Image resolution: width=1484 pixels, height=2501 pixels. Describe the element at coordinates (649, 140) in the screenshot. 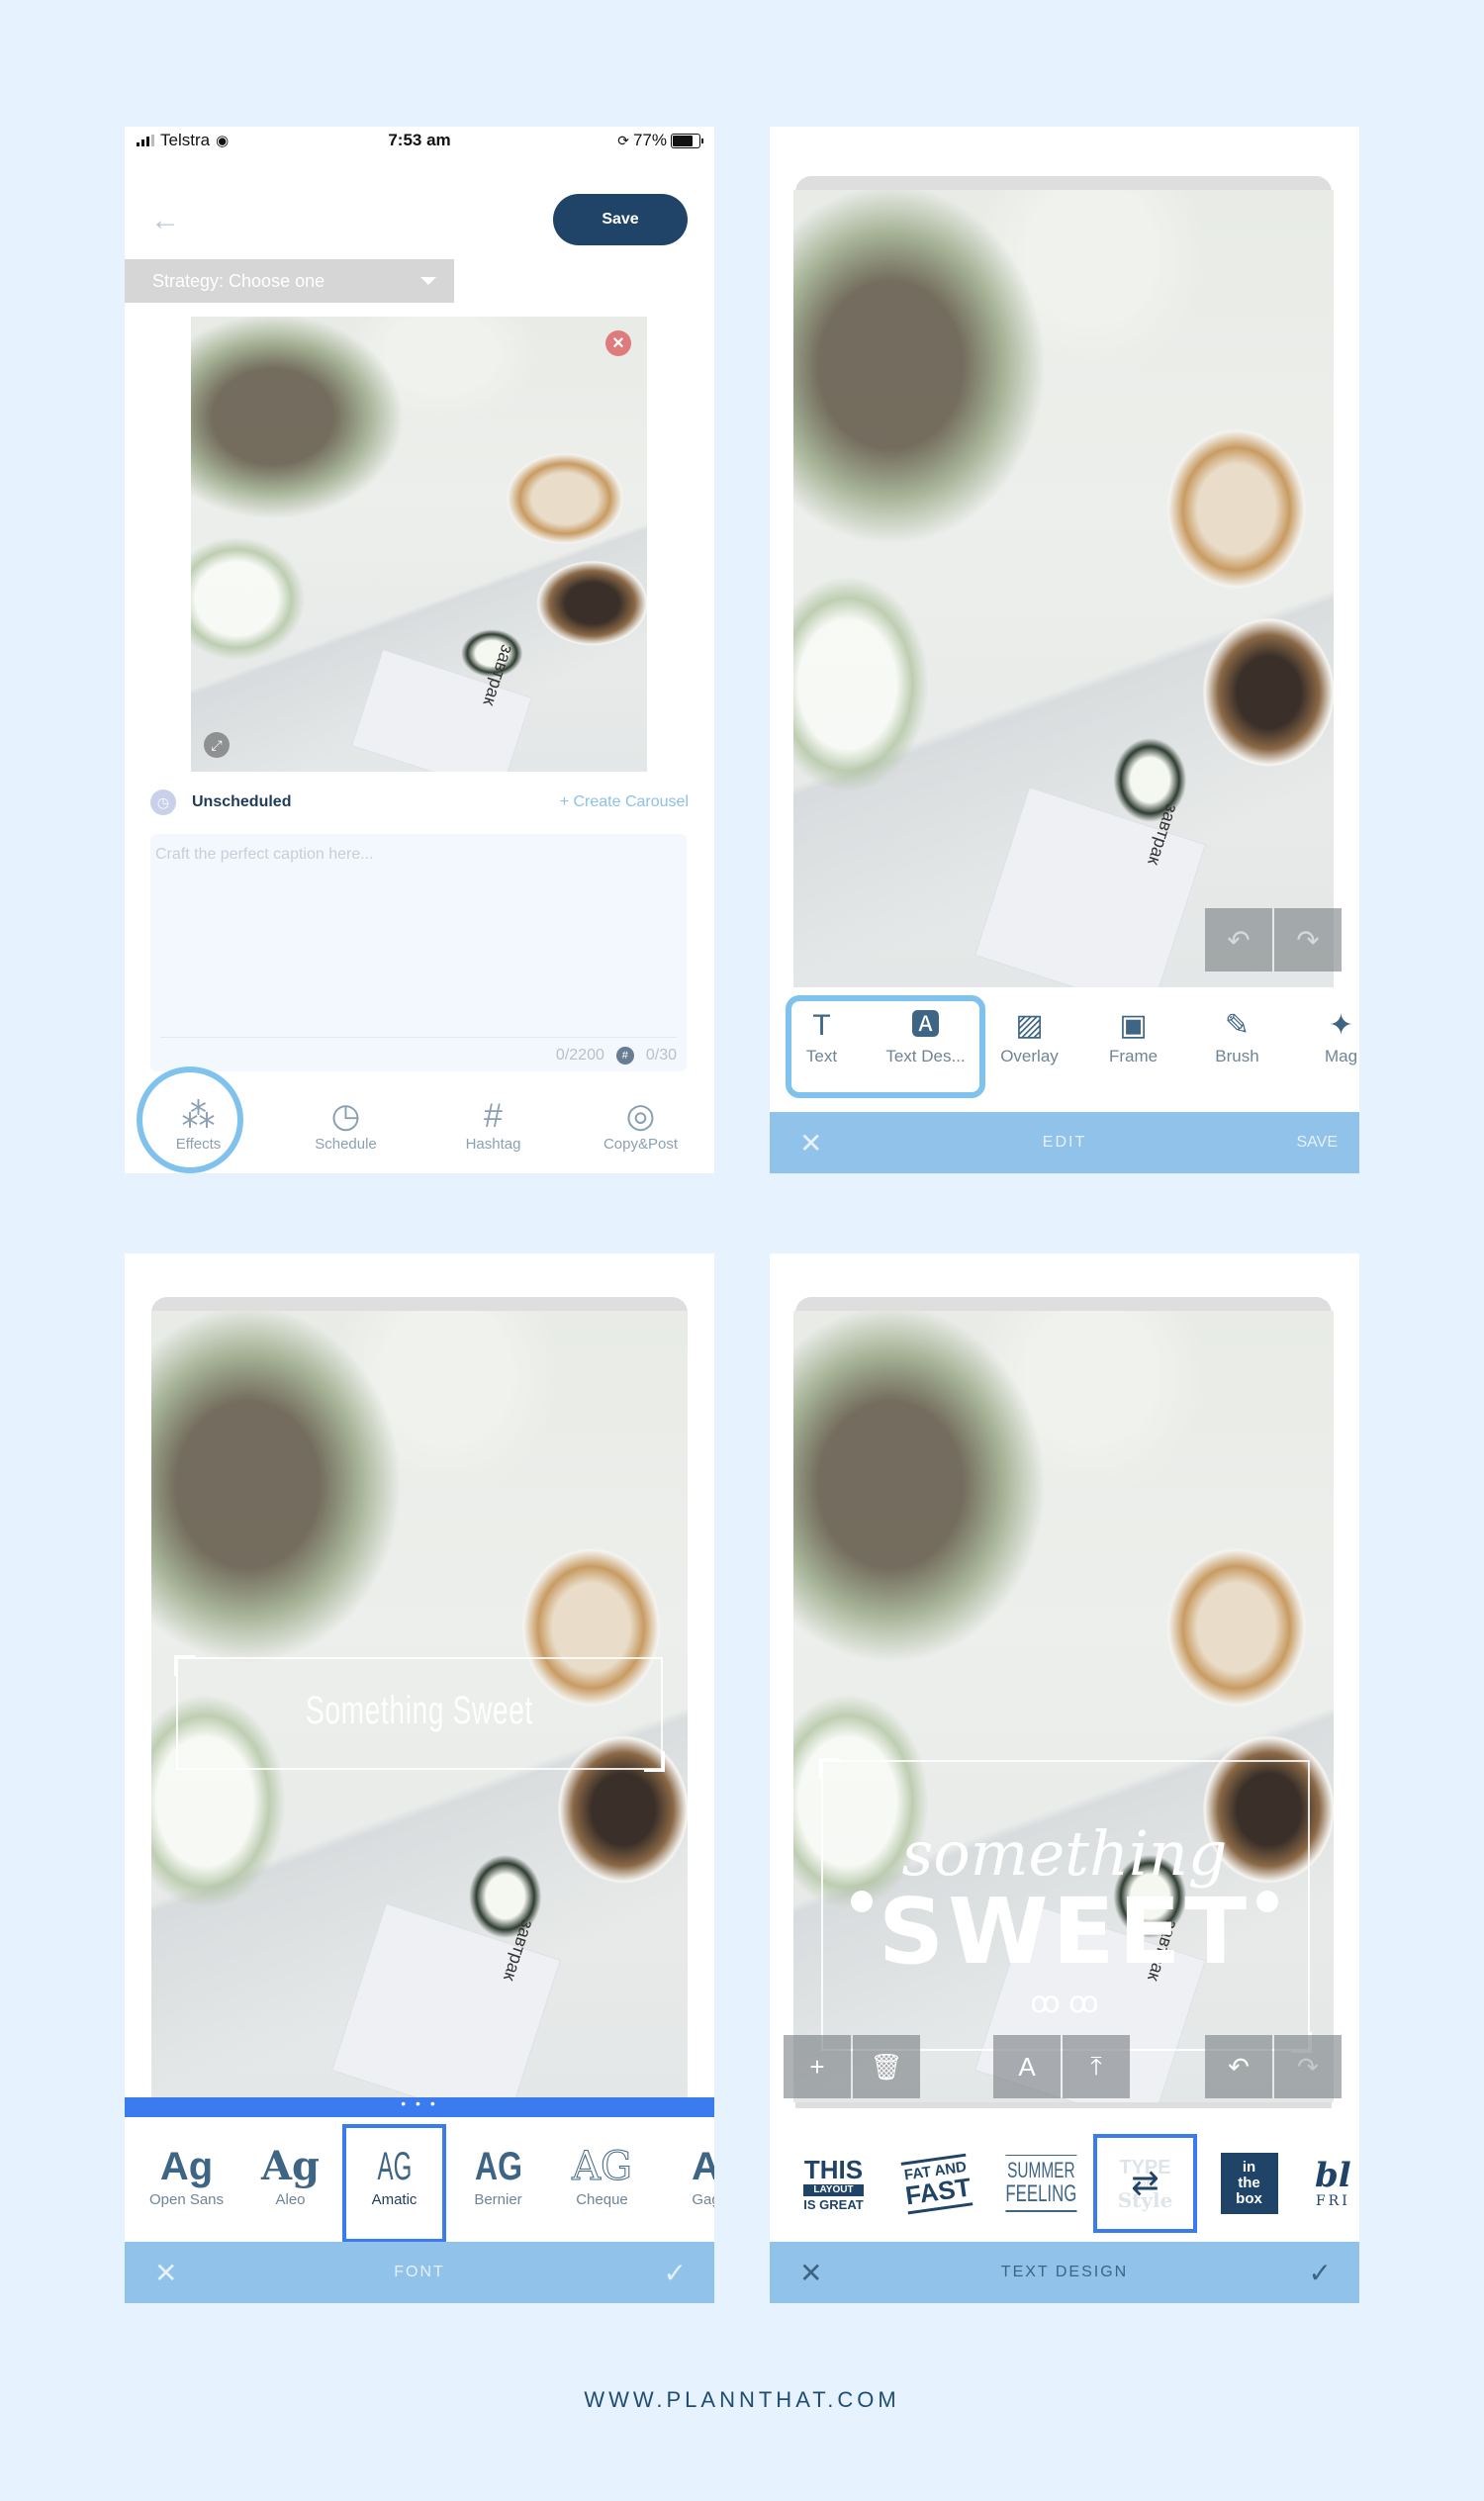

I see `battery-percent: 77%` at that location.